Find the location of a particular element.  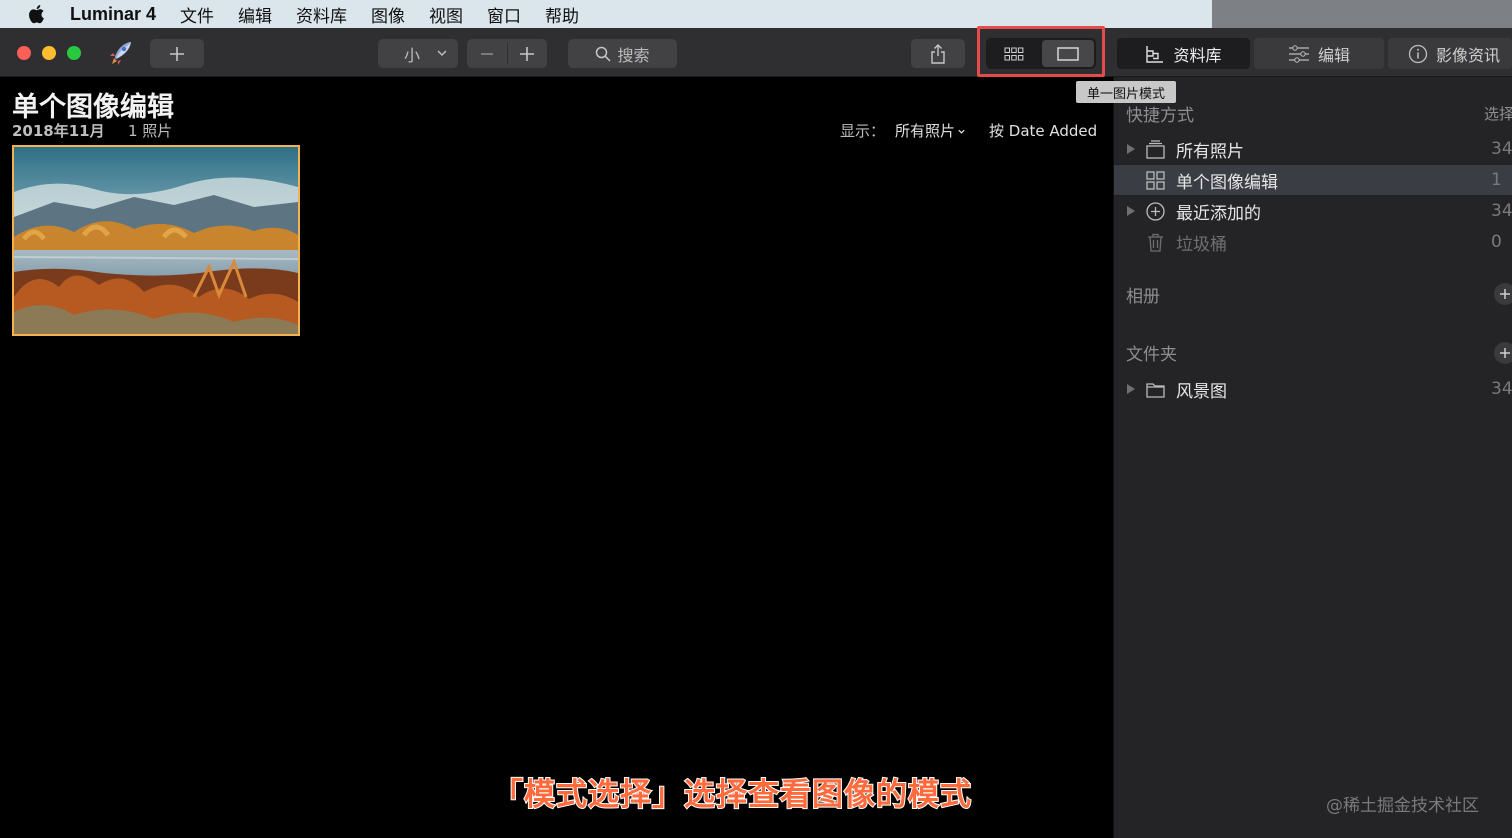

add-photos-button is located at coordinates (177, 53).